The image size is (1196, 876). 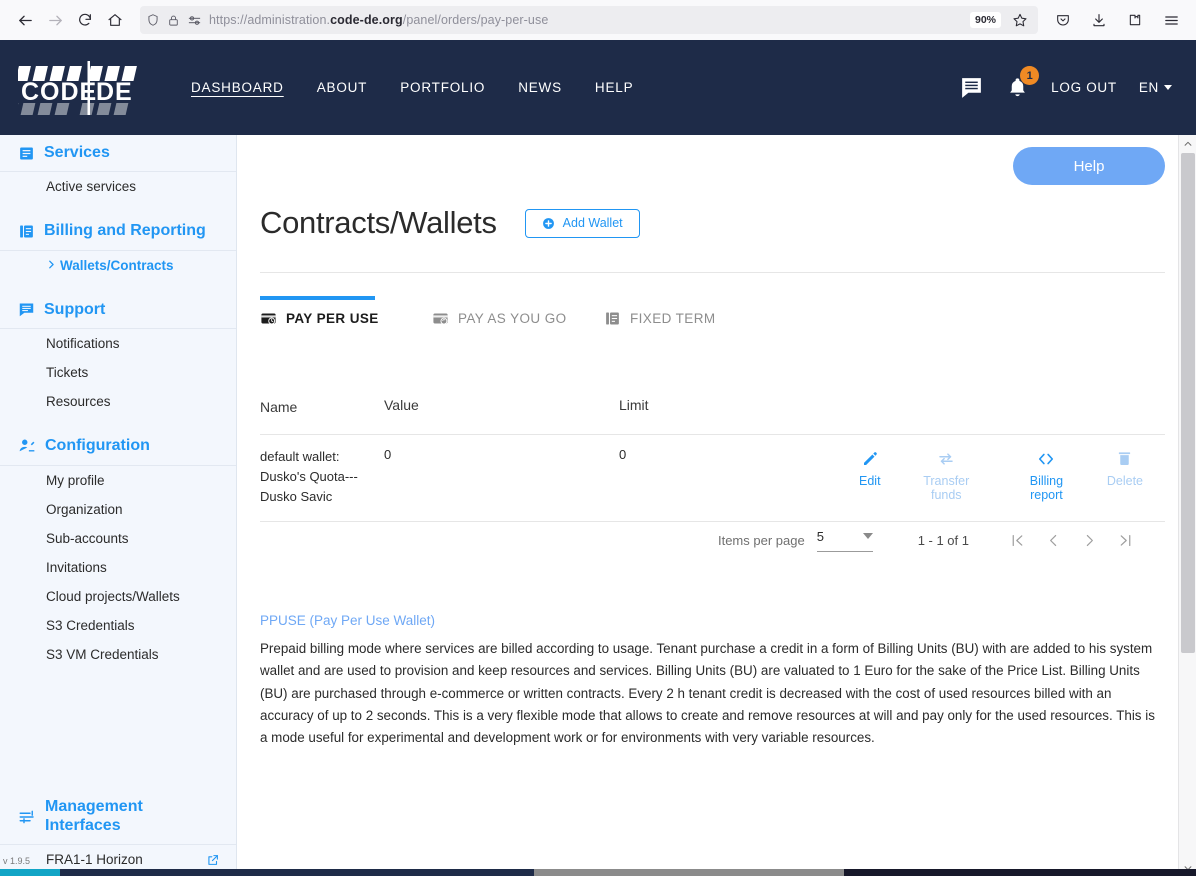 I want to click on tab-pay-as-you-go: PAY AS YOU GO, so click(x=518, y=323).